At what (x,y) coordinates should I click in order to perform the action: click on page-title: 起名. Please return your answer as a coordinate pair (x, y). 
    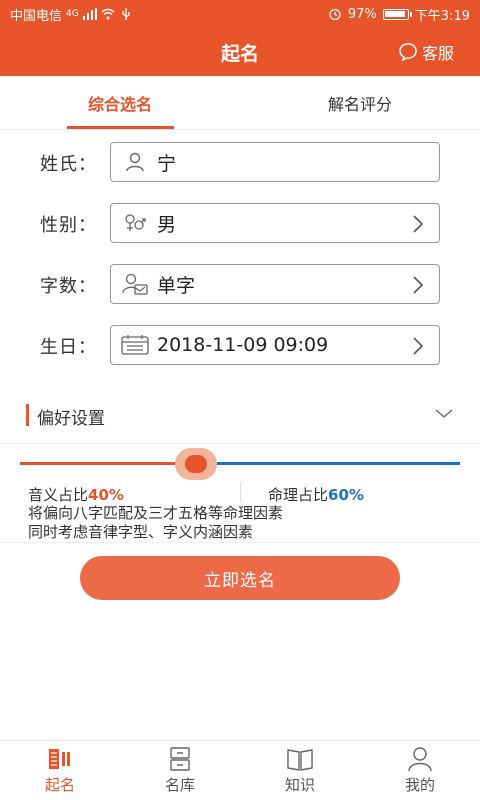
    Looking at the image, I should click on (239, 53).